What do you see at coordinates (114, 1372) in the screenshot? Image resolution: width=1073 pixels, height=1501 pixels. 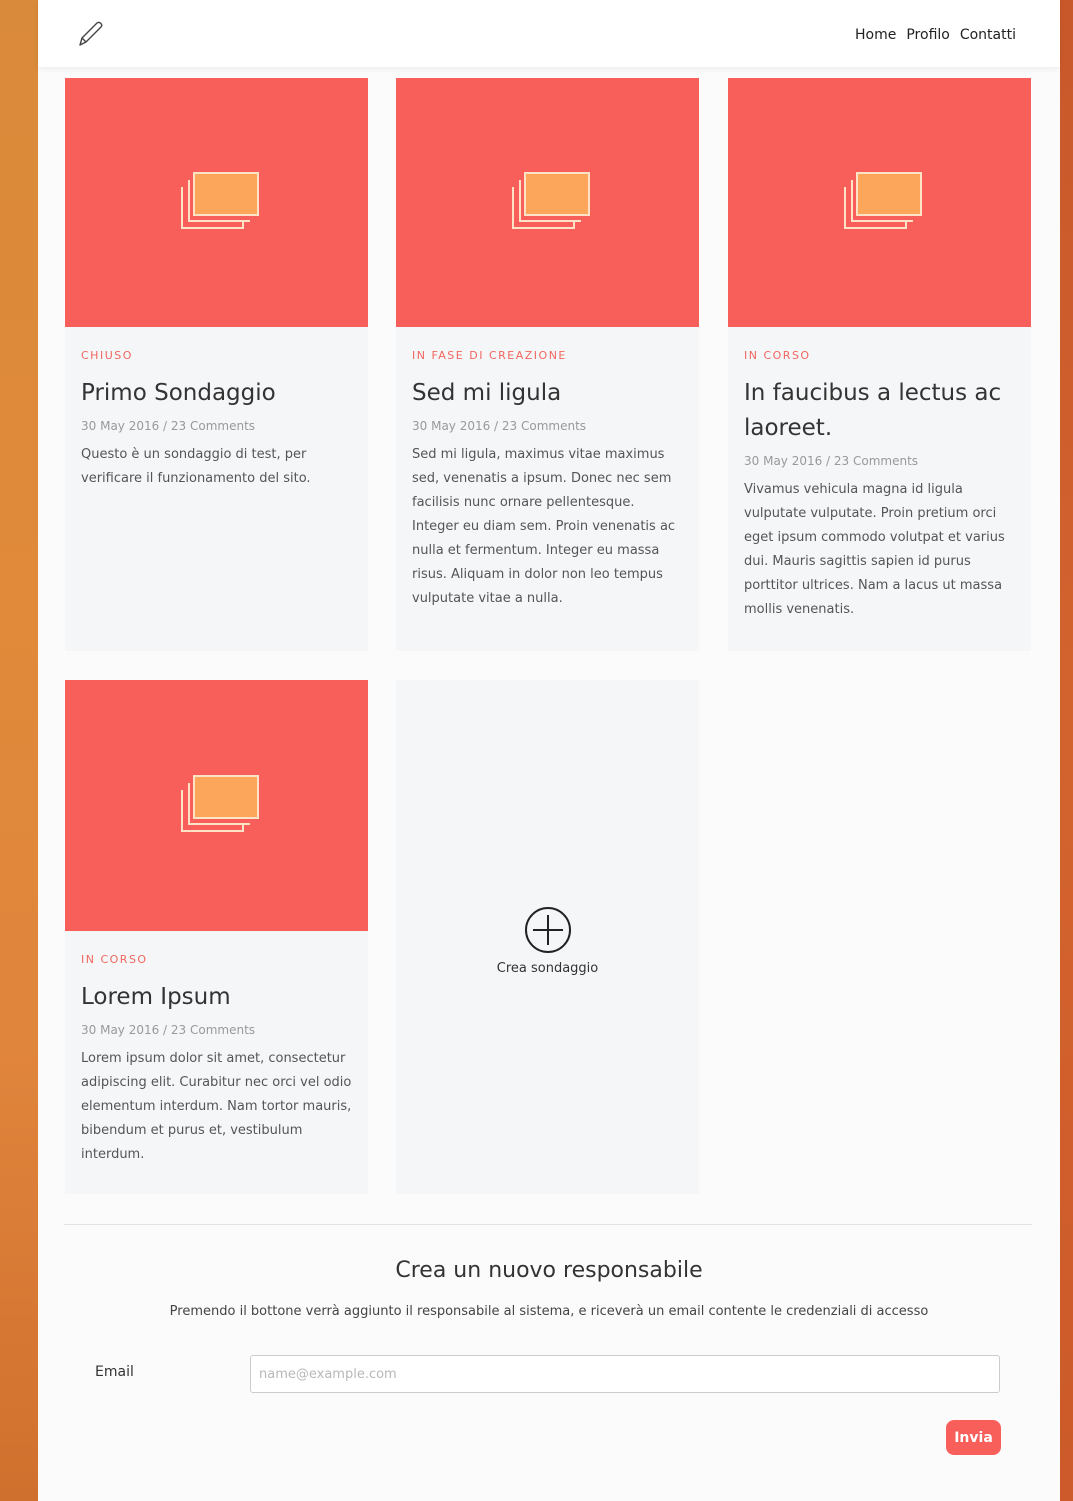 I see `email-label: Email` at bounding box center [114, 1372].